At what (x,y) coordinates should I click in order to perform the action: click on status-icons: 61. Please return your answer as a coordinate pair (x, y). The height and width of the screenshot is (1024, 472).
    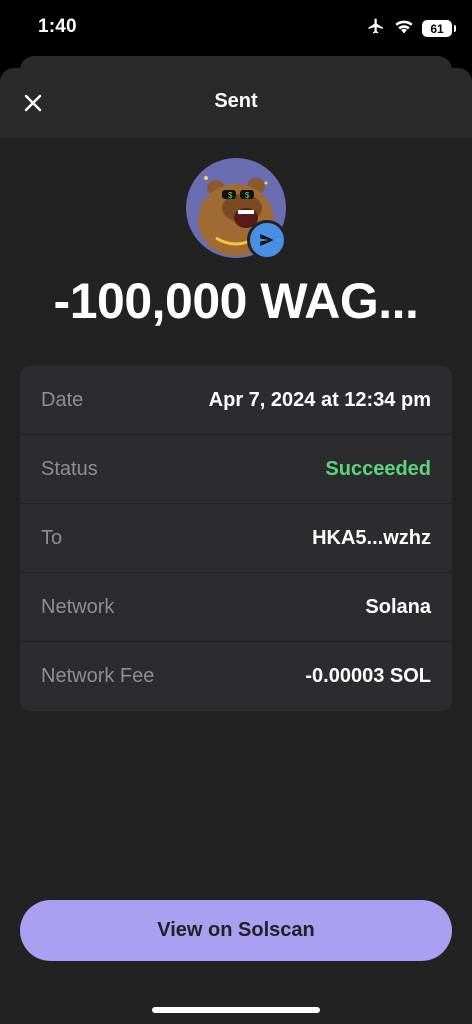
    Looking at the image, I should click on (411, 28).